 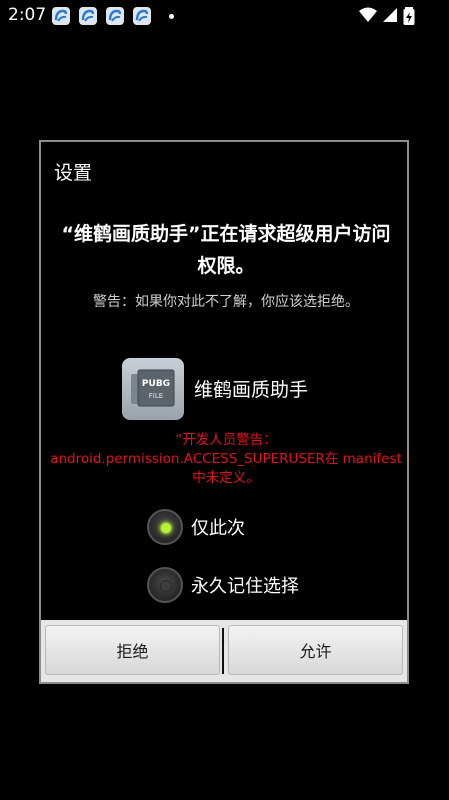 I want to click on radio-button-checked, so click(x=165, y=527).